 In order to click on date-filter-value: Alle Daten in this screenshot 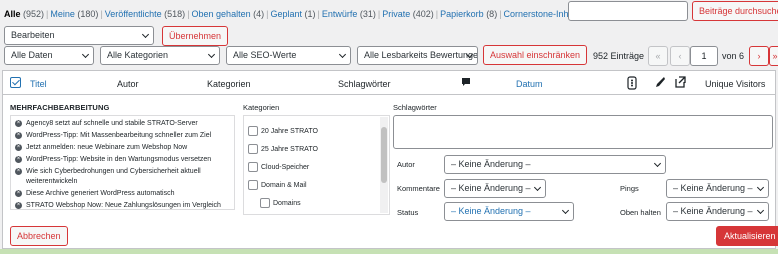, I will do `click(32, 55)`.